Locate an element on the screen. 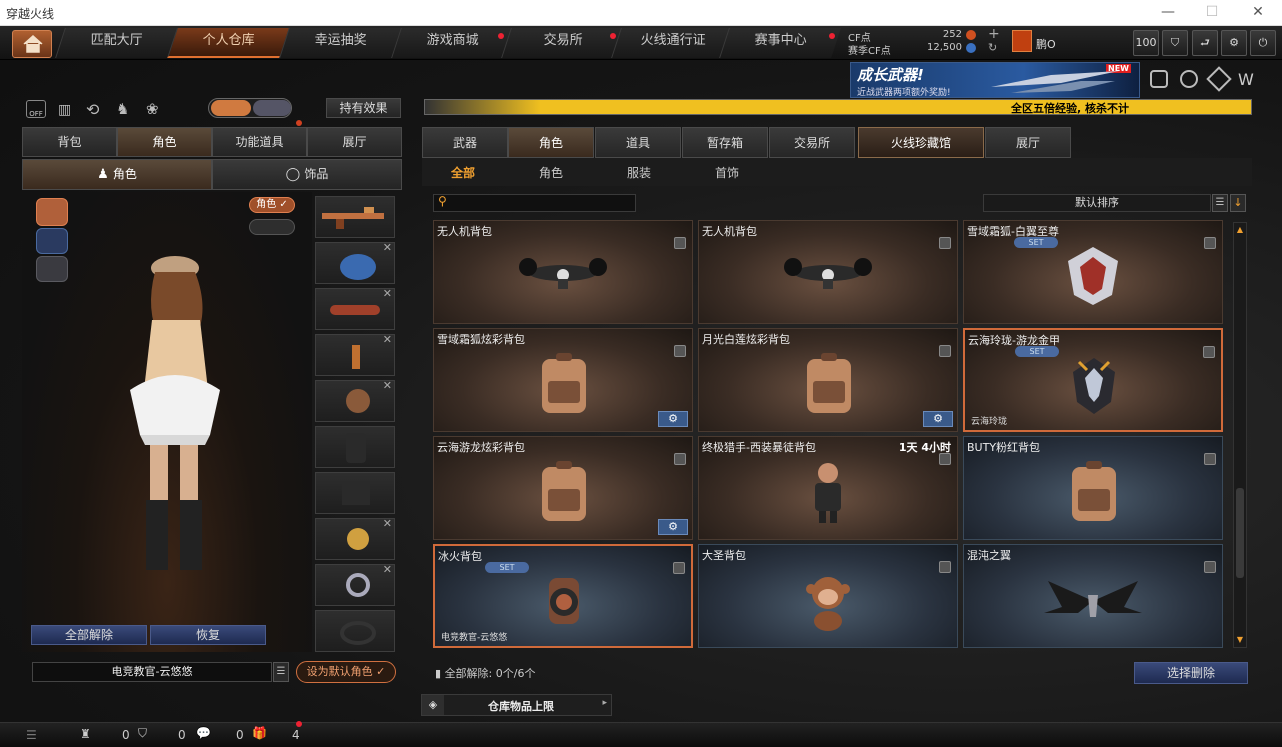 The image size is (1282, 747). sort-menu-icon: ☰ is located at coordinates (1220, 203).